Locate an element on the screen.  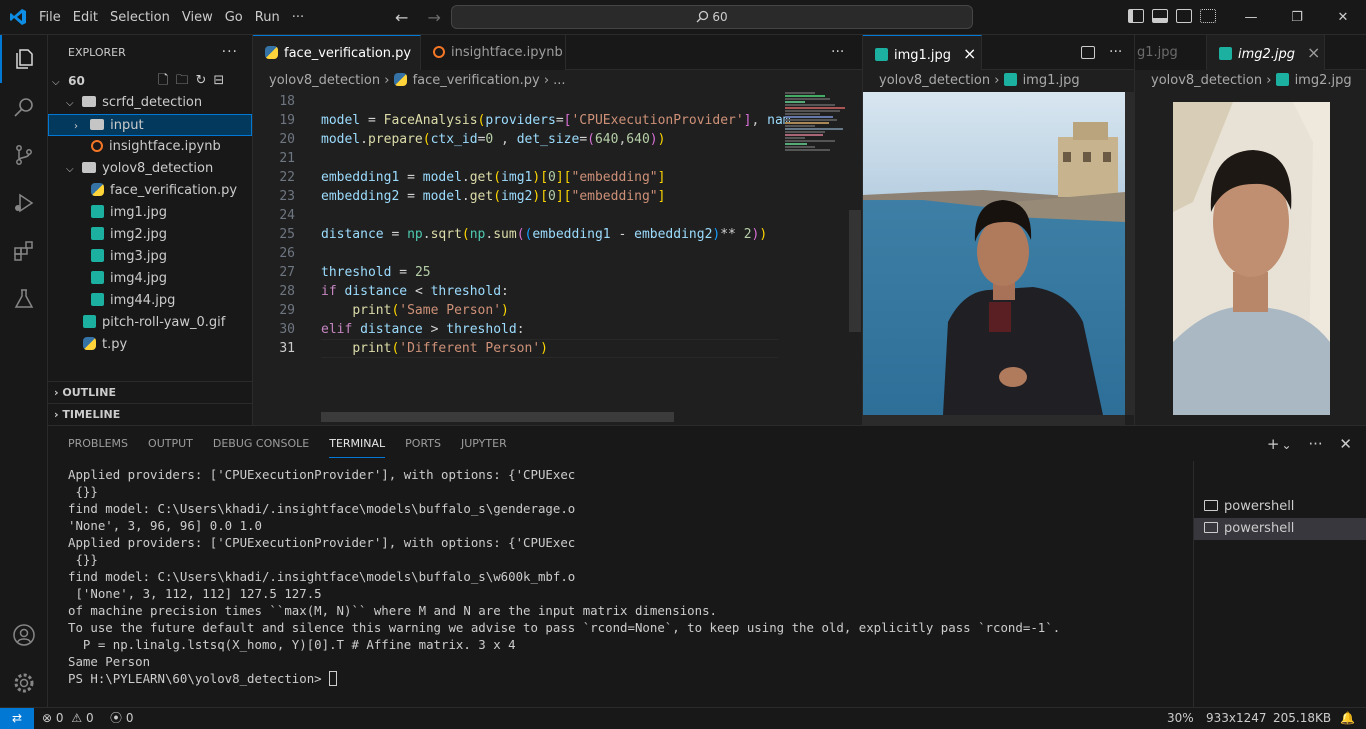
timeline-section: › TIMELINE is located at coordinates (150, 414).